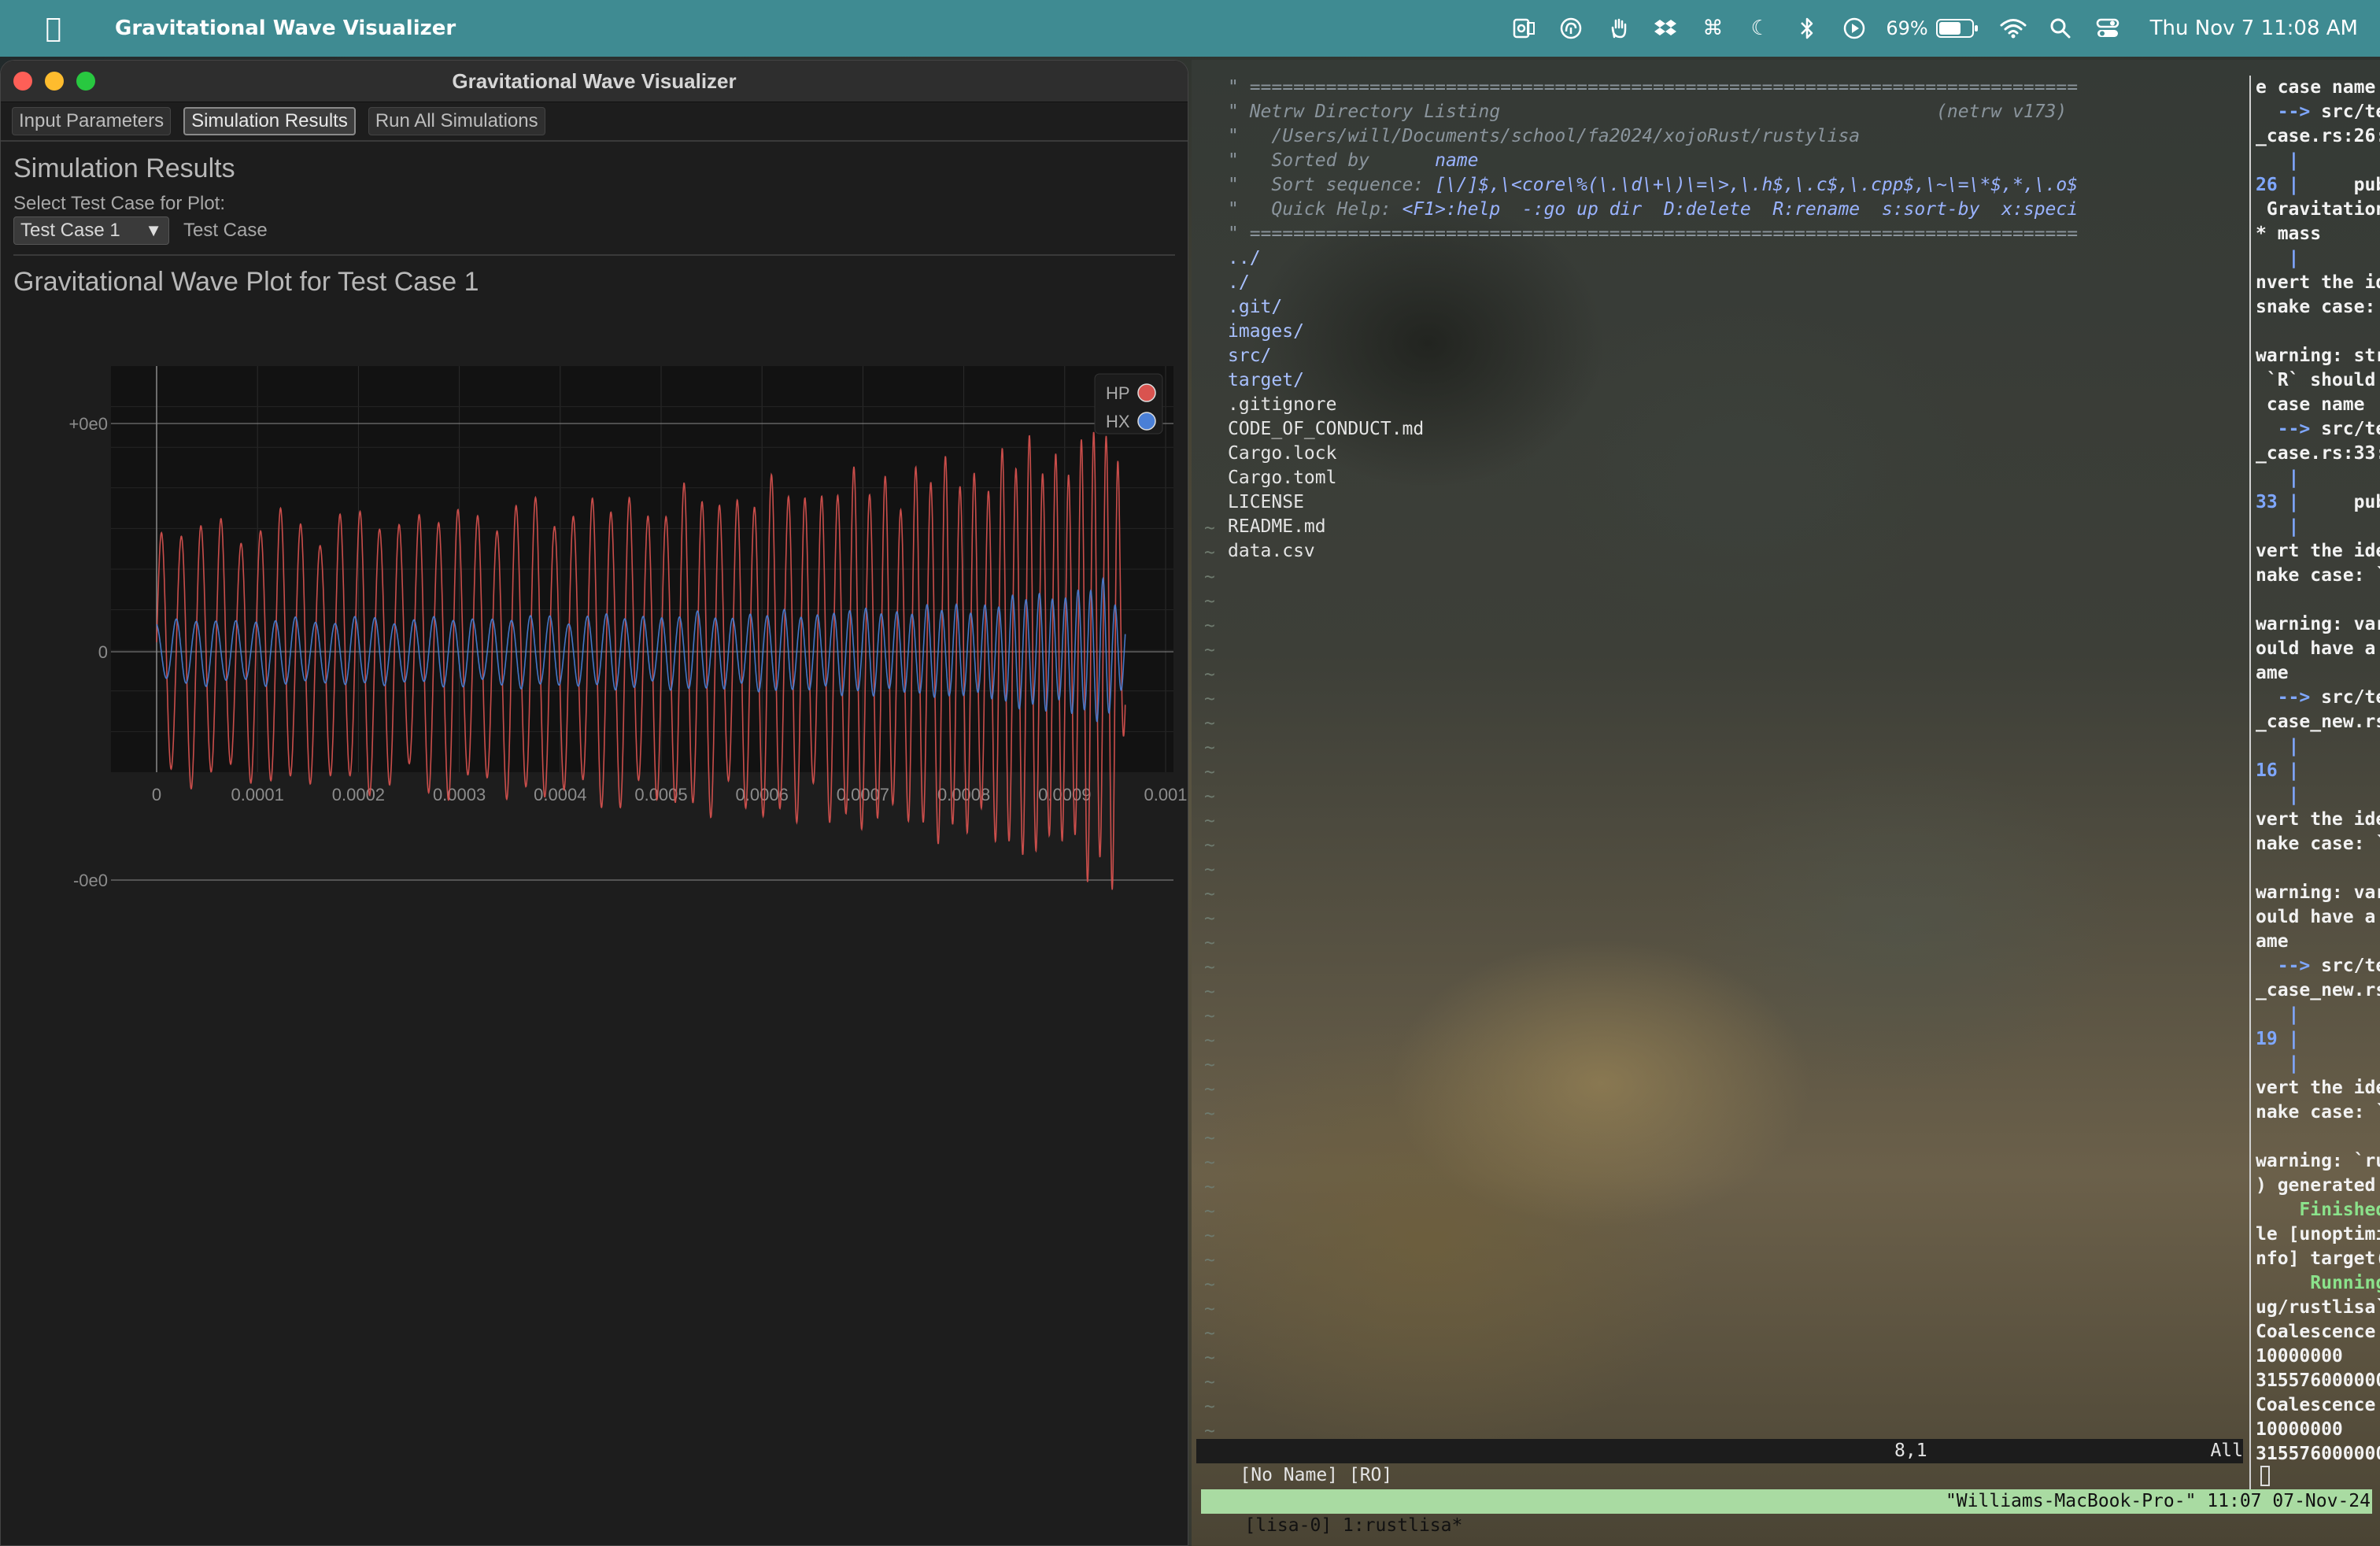 The width and height of the screenshot is (2380, 1546). What do you see at coordinates (2013, 28) in the screenshot?
I see `wifi-icon` at bounding box center [2013, 28].